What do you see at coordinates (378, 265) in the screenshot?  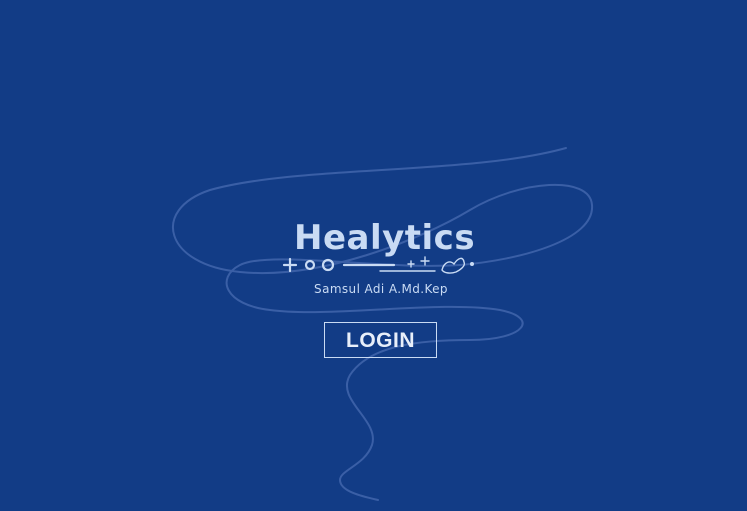 I see `logo-symbols` at bounding box center [378, 265].